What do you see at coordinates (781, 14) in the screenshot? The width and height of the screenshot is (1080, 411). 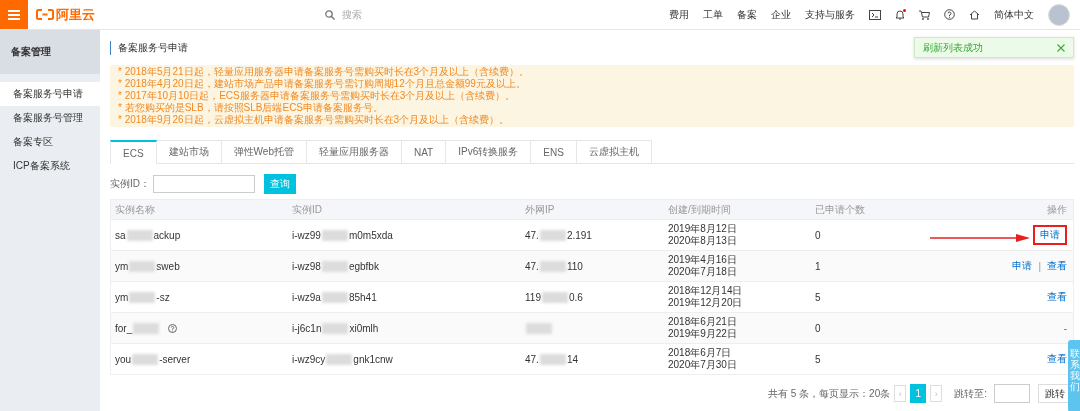 I see `nav-link: 企业` at bounding box center [781, 14].